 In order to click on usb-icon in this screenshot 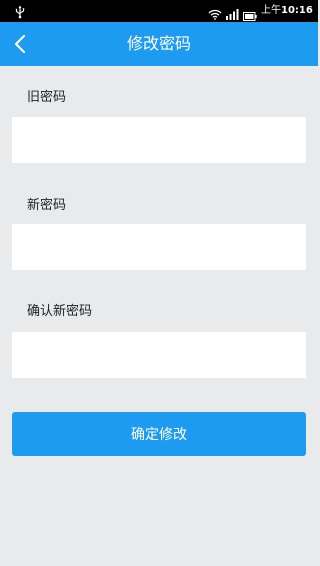, I will do `click(20, 11)`.